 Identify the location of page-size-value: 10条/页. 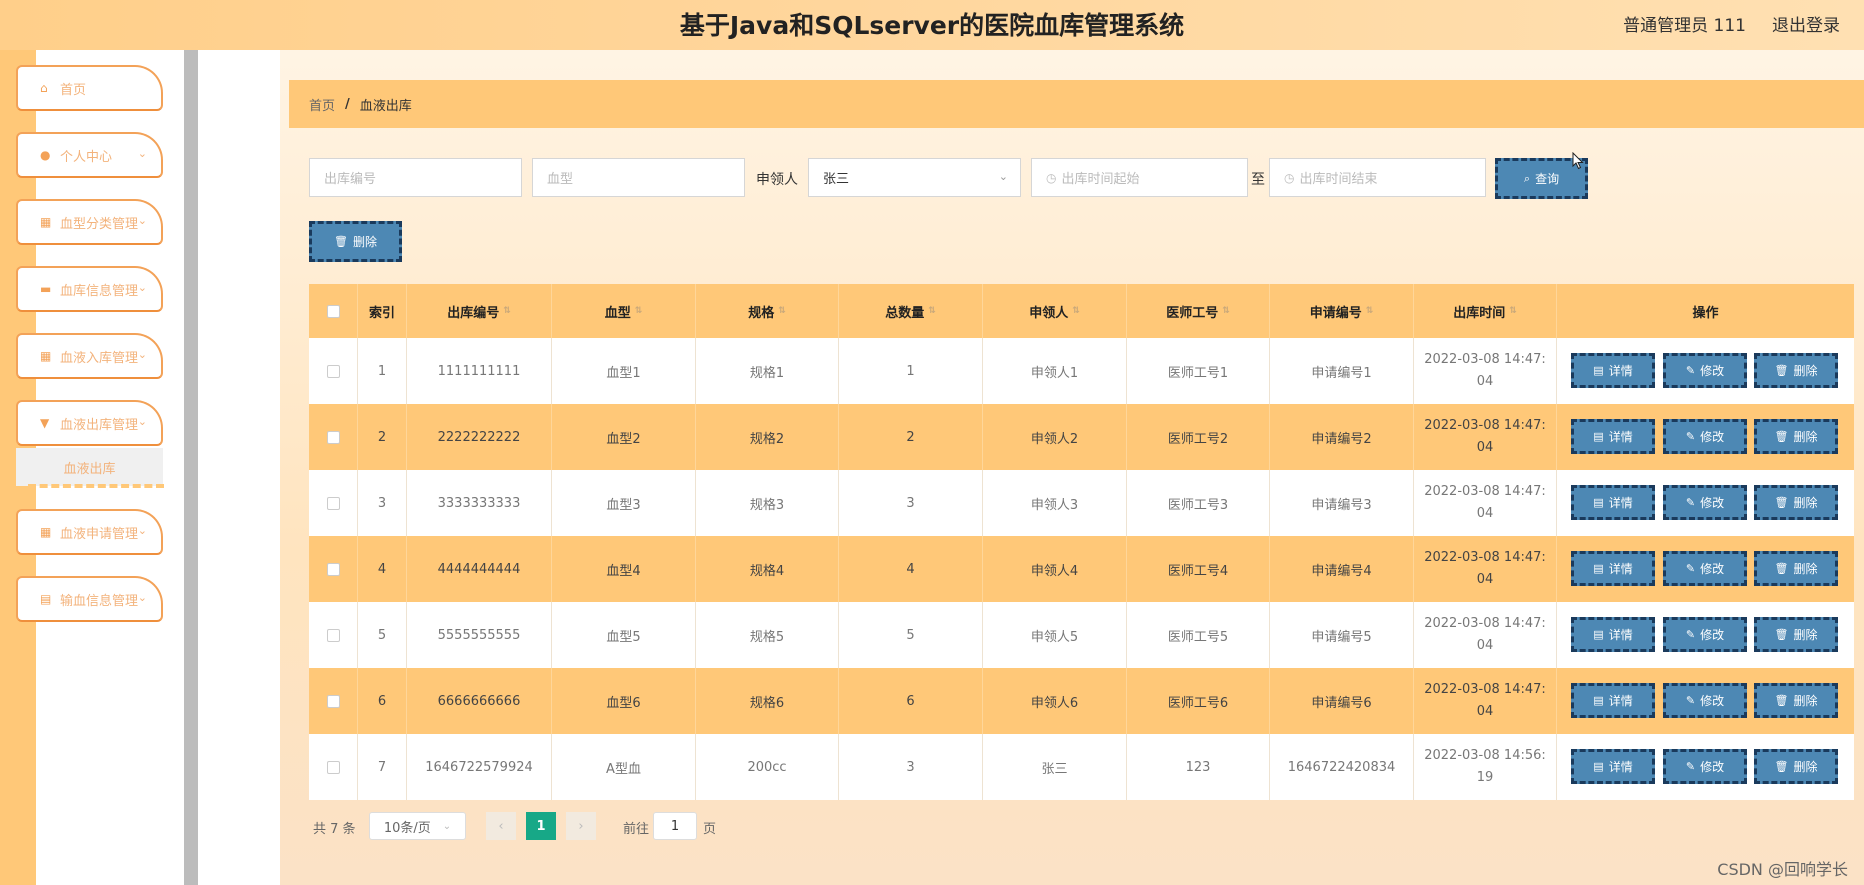
(407, 828).